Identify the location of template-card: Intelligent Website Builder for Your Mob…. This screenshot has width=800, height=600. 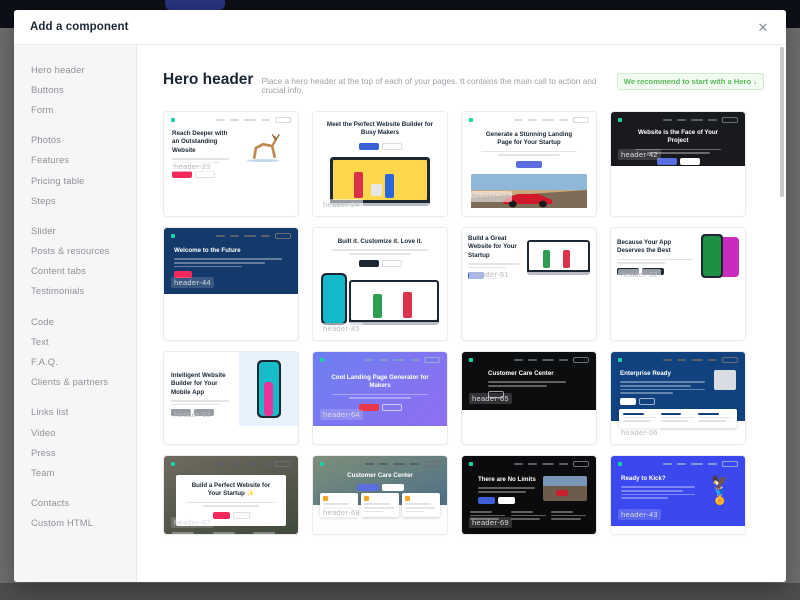
(231, 398).